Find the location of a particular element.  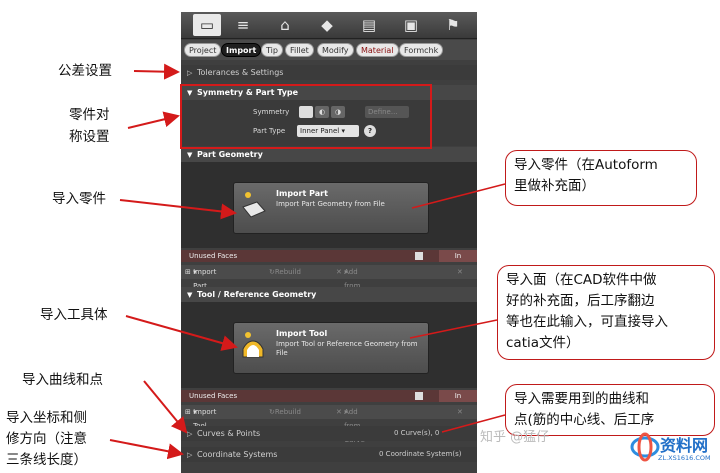

arrow-import-tool is located at coordinates (181, 333).